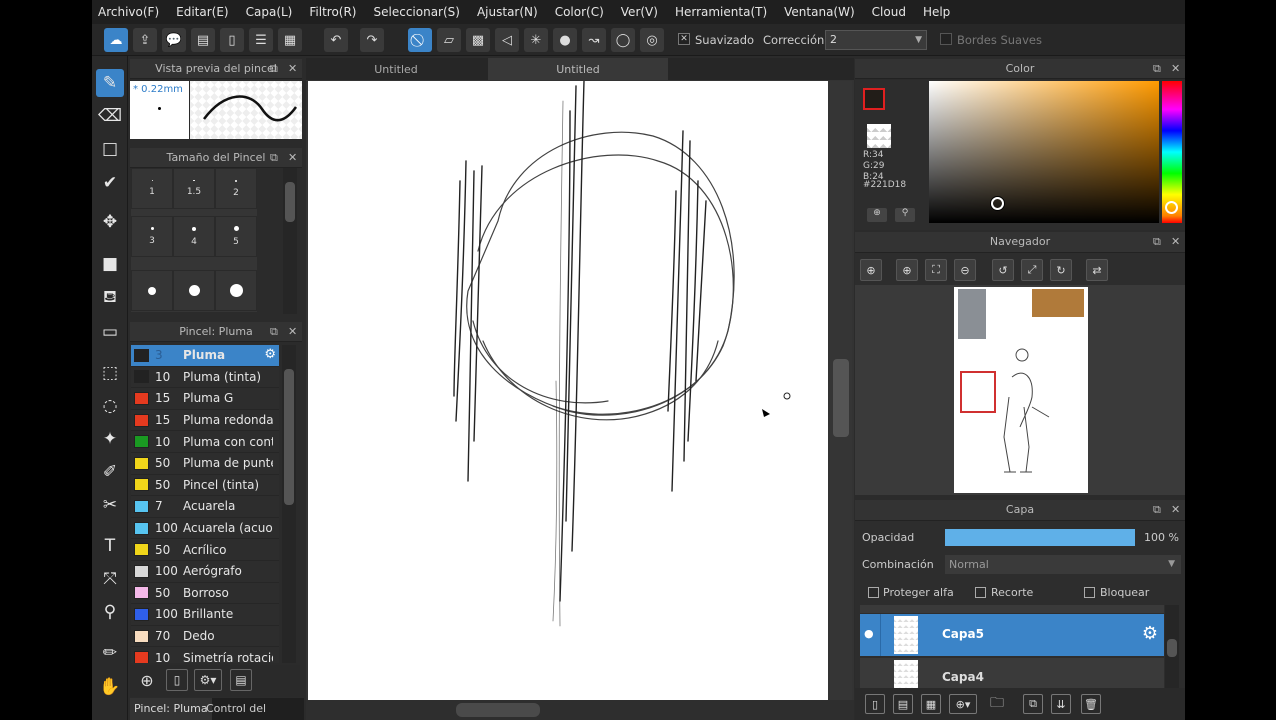 This screenshot has width=1276, height=720. Describe the element at coordinates (420, 40) in the screenshot. I see `snap-off-icon: ⃠` at that location.